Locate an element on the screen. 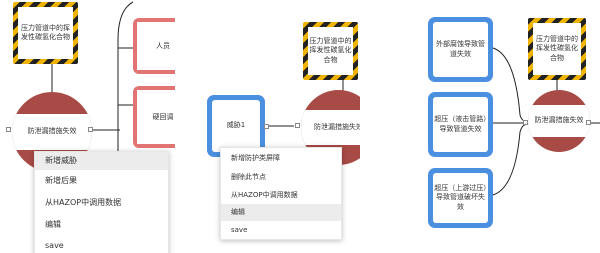 The image size is (600, 253). threat-node: 超压（液击管路）导致管道失效 is located at coordinates (460, 124).